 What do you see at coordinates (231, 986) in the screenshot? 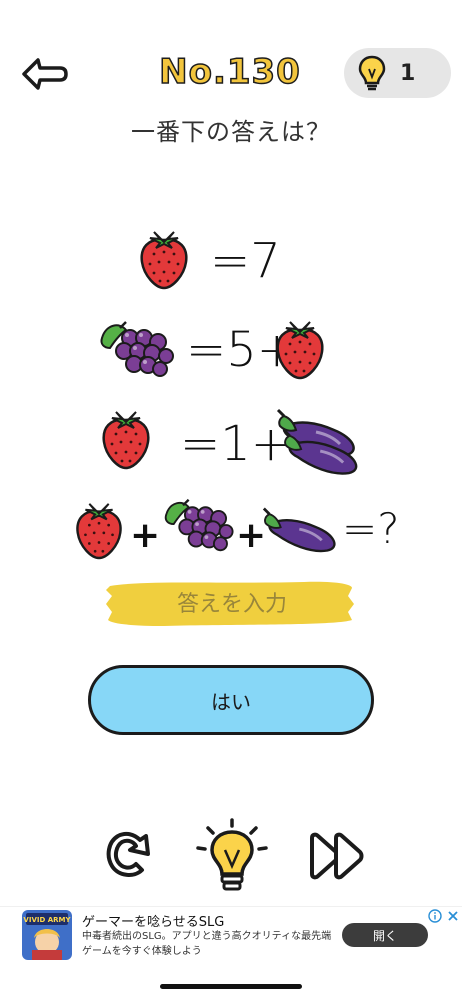
I see `home-indicator` at bounding box center [231, 986].